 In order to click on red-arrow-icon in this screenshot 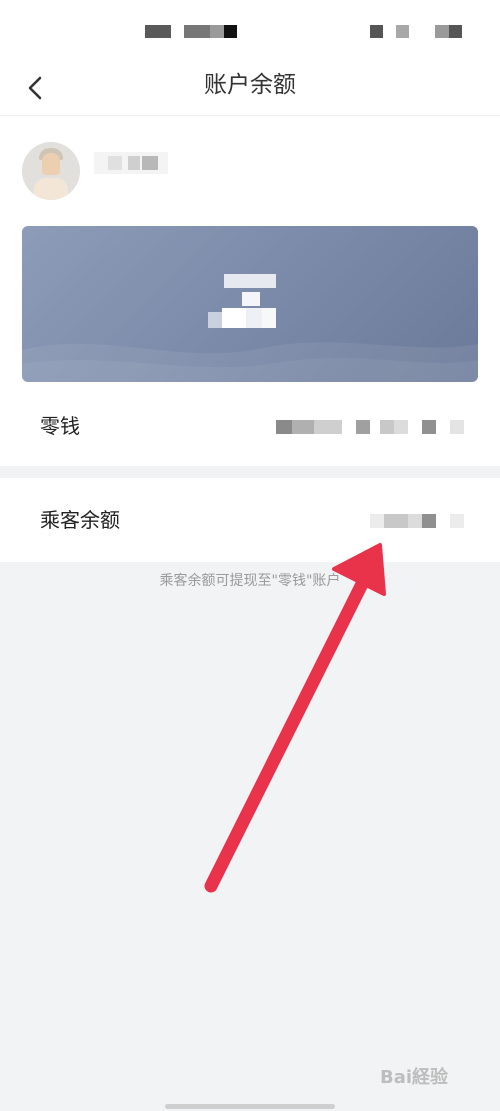, I will do `click(295, 718)`.